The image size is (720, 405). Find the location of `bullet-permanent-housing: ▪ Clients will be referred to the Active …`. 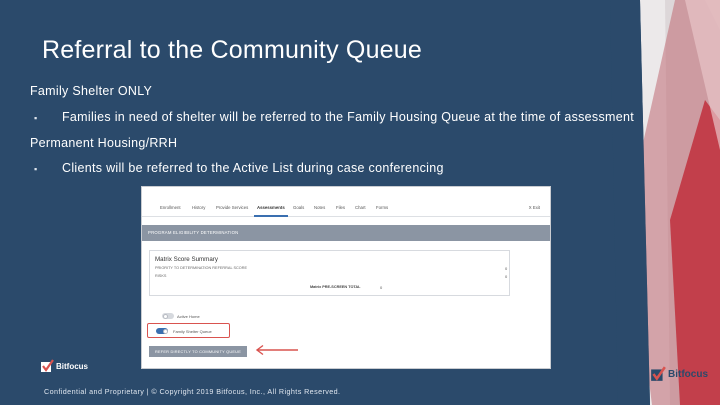

bullet-permanent-housing: ▪ Clients will be referred to the Active … is located at coordinates (239, 168).